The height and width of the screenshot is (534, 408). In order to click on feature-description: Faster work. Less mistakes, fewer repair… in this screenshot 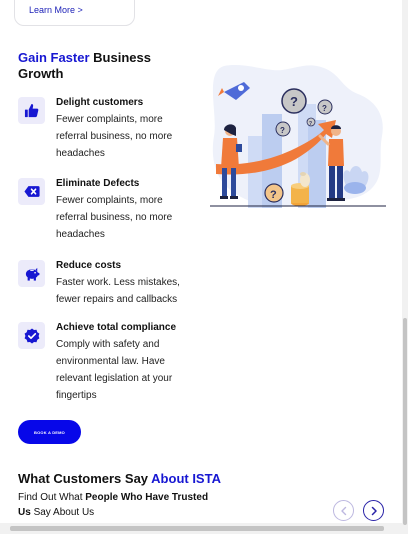, I will do `click(118, 291)`.